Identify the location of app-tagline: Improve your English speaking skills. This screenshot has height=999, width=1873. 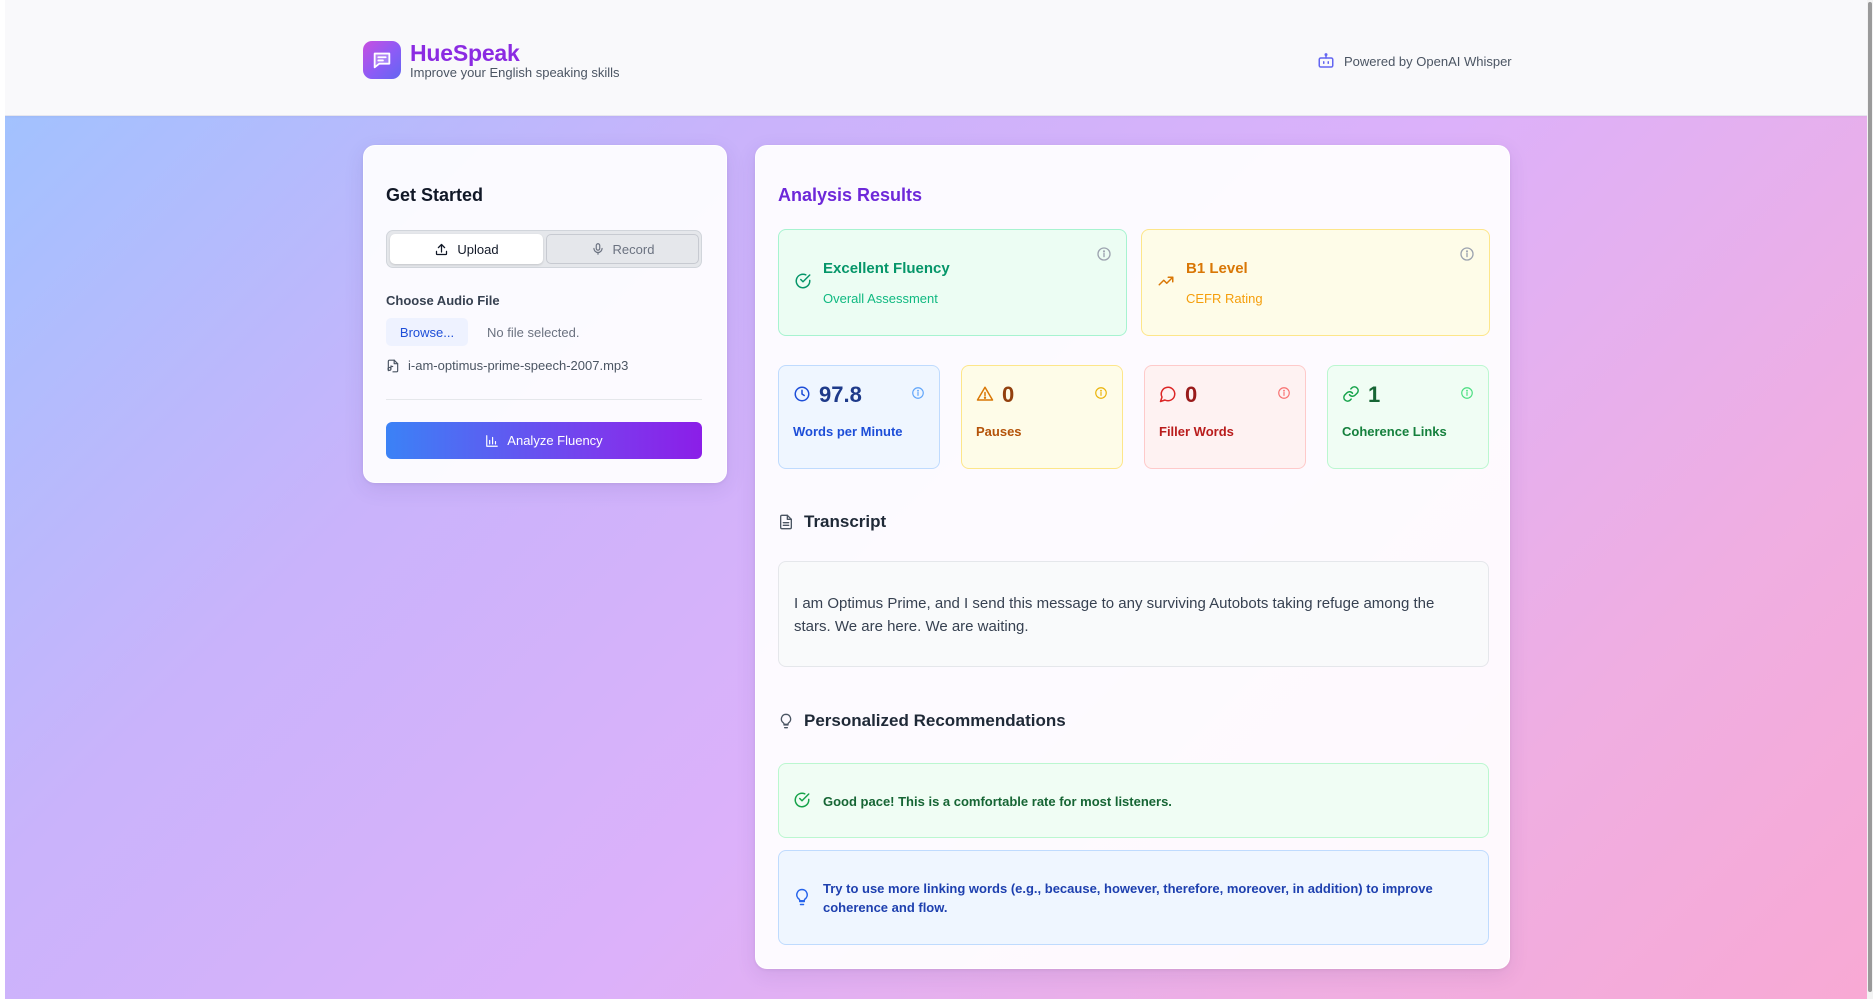
(515, 72).